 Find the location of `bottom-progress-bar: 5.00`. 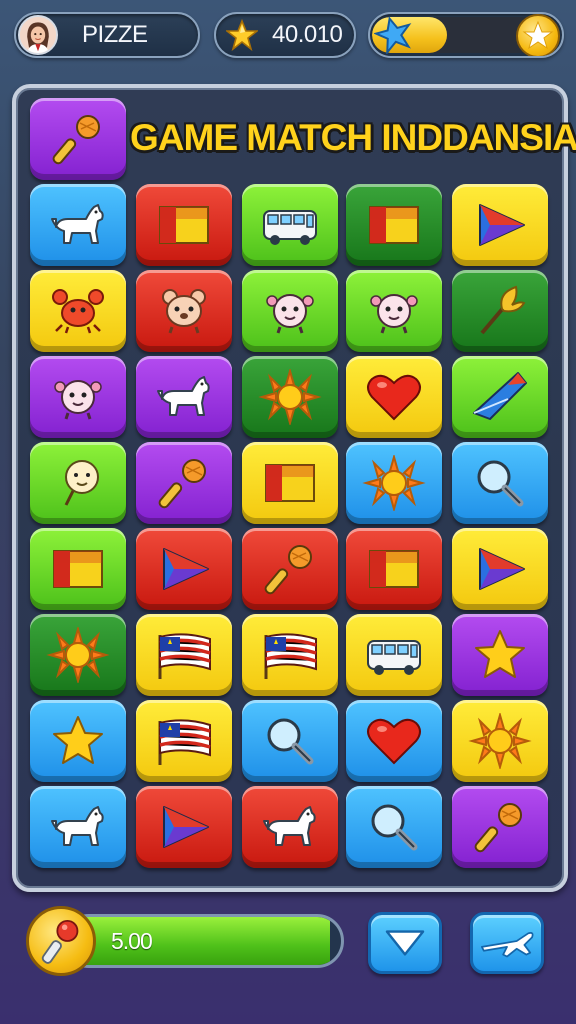

bottom-progress-bar: 5.00 is located at coordinates (203, 941).